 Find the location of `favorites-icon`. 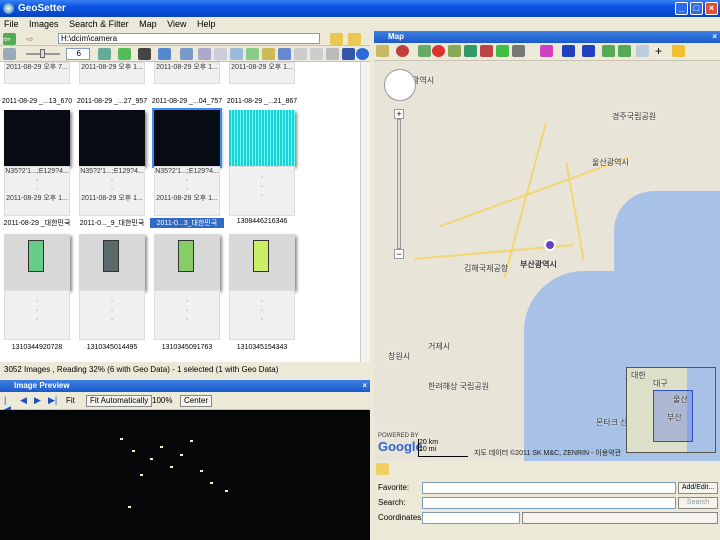

favorites-icon is located at coordinates (678, 51).